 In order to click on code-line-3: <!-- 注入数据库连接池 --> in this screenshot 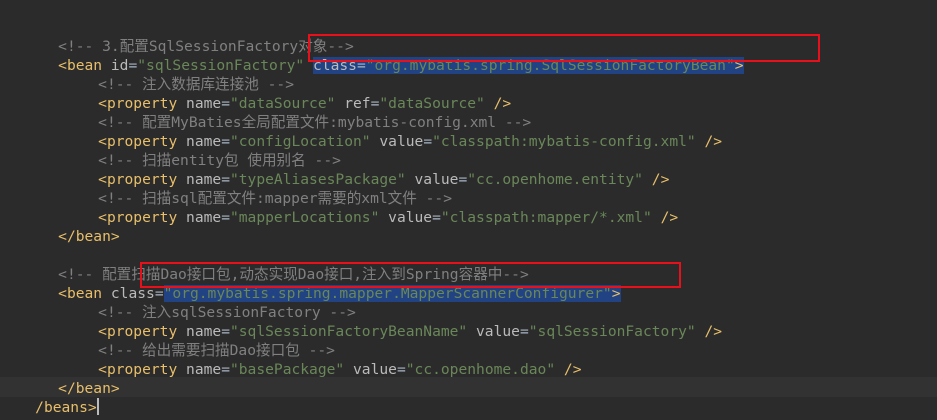, I will do `click(178, 74)`.